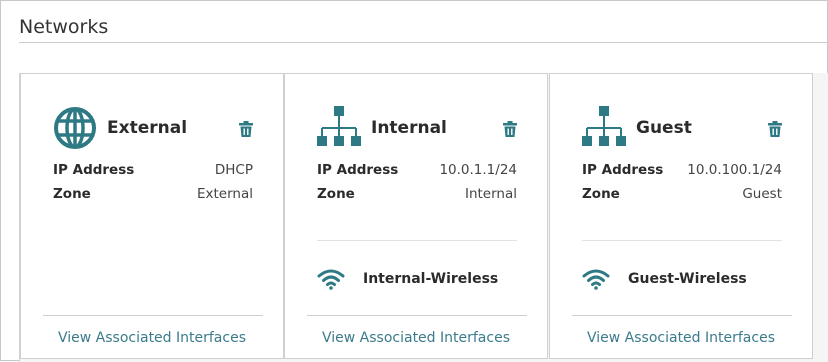  What do you see at coordinates (490, 194) in the screenshot?
I see `zone-value: Internal` at bounding box center [490, 194].